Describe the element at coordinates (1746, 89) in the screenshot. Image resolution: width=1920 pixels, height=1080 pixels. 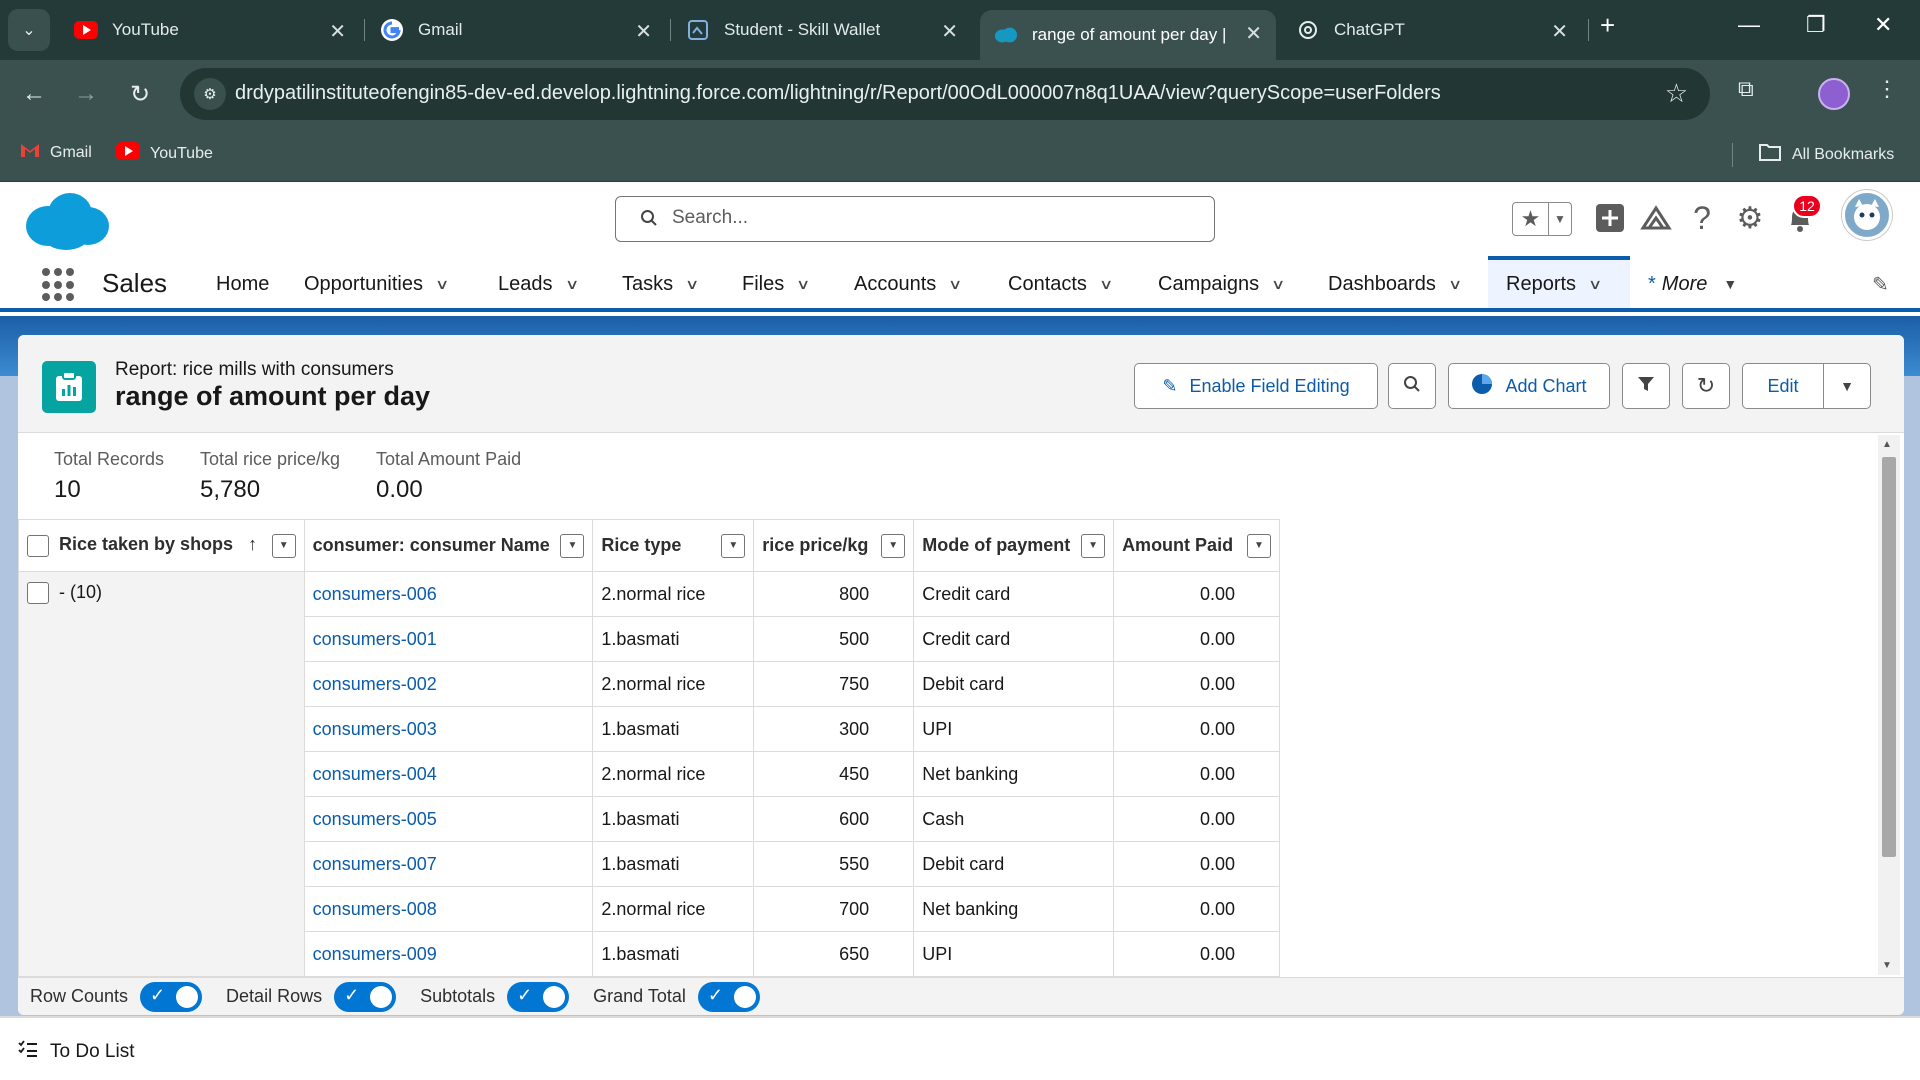
I see `extensions-icon: ⧉` at that location.